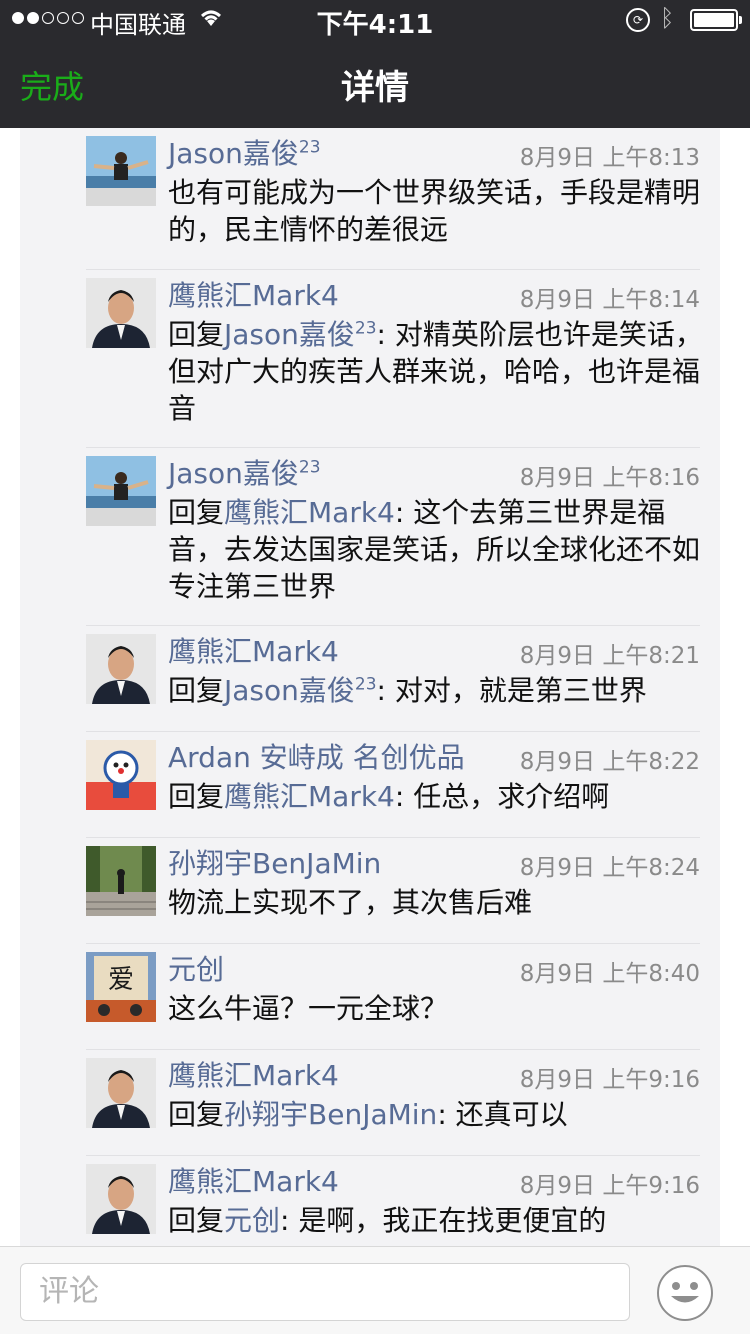 The image size is (750, 1334). Describe the element at coordinates (667, 18) in the screenshot. I see `bluetooth-icon: ᛒ` at that location.